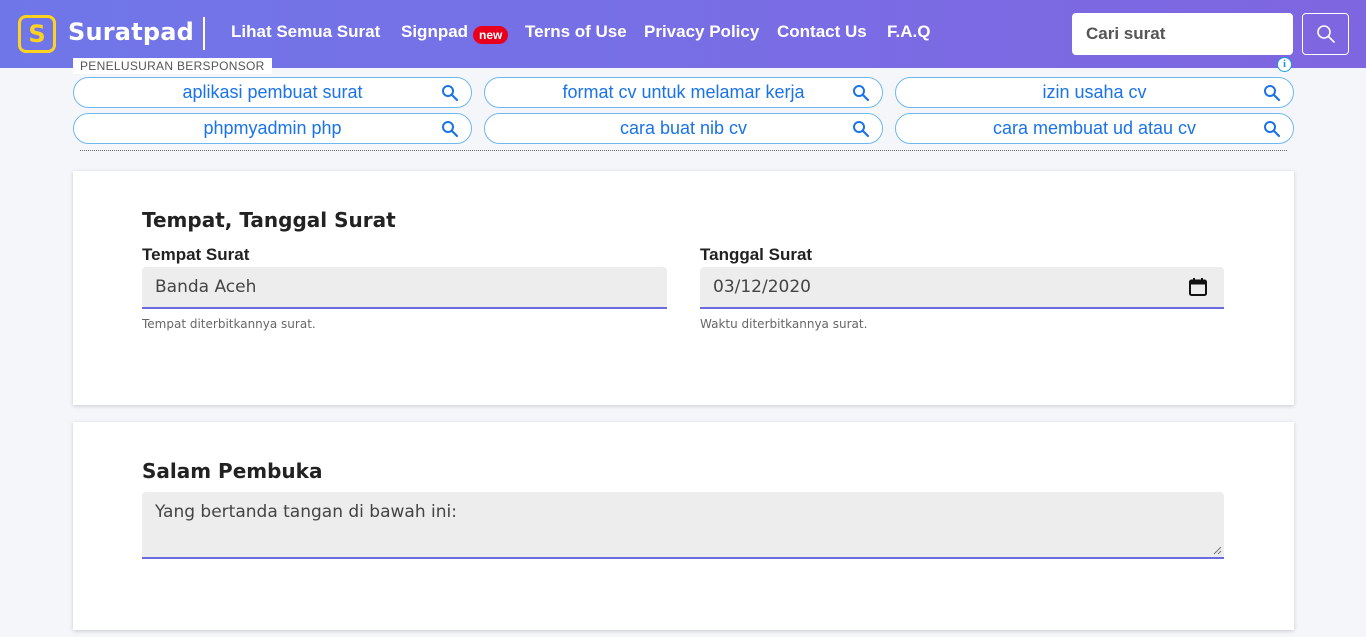 The image size is (1366, 637). I want to click on search-button, so click(1325, 34).